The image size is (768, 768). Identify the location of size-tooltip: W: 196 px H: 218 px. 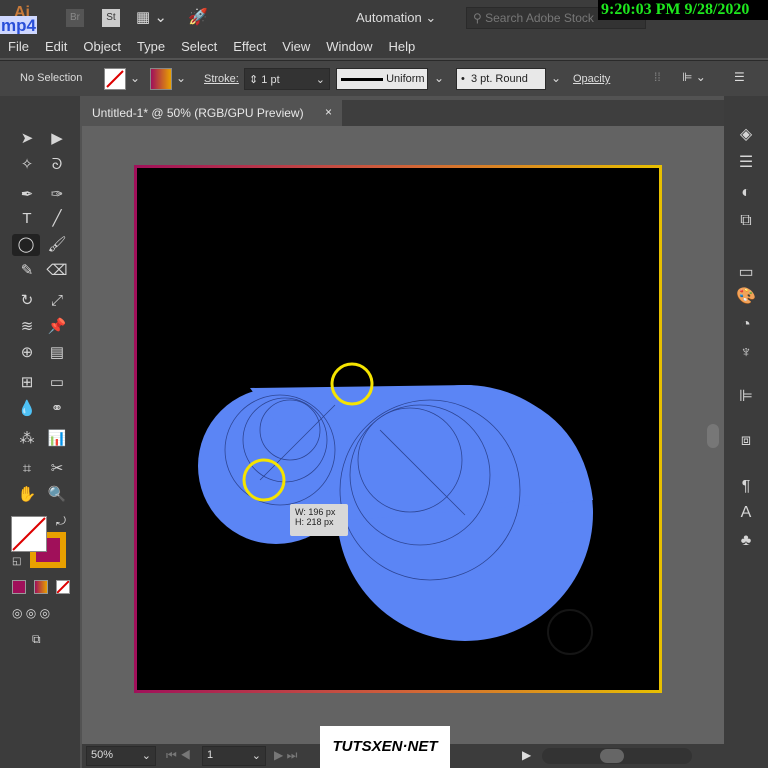
(319, 520).